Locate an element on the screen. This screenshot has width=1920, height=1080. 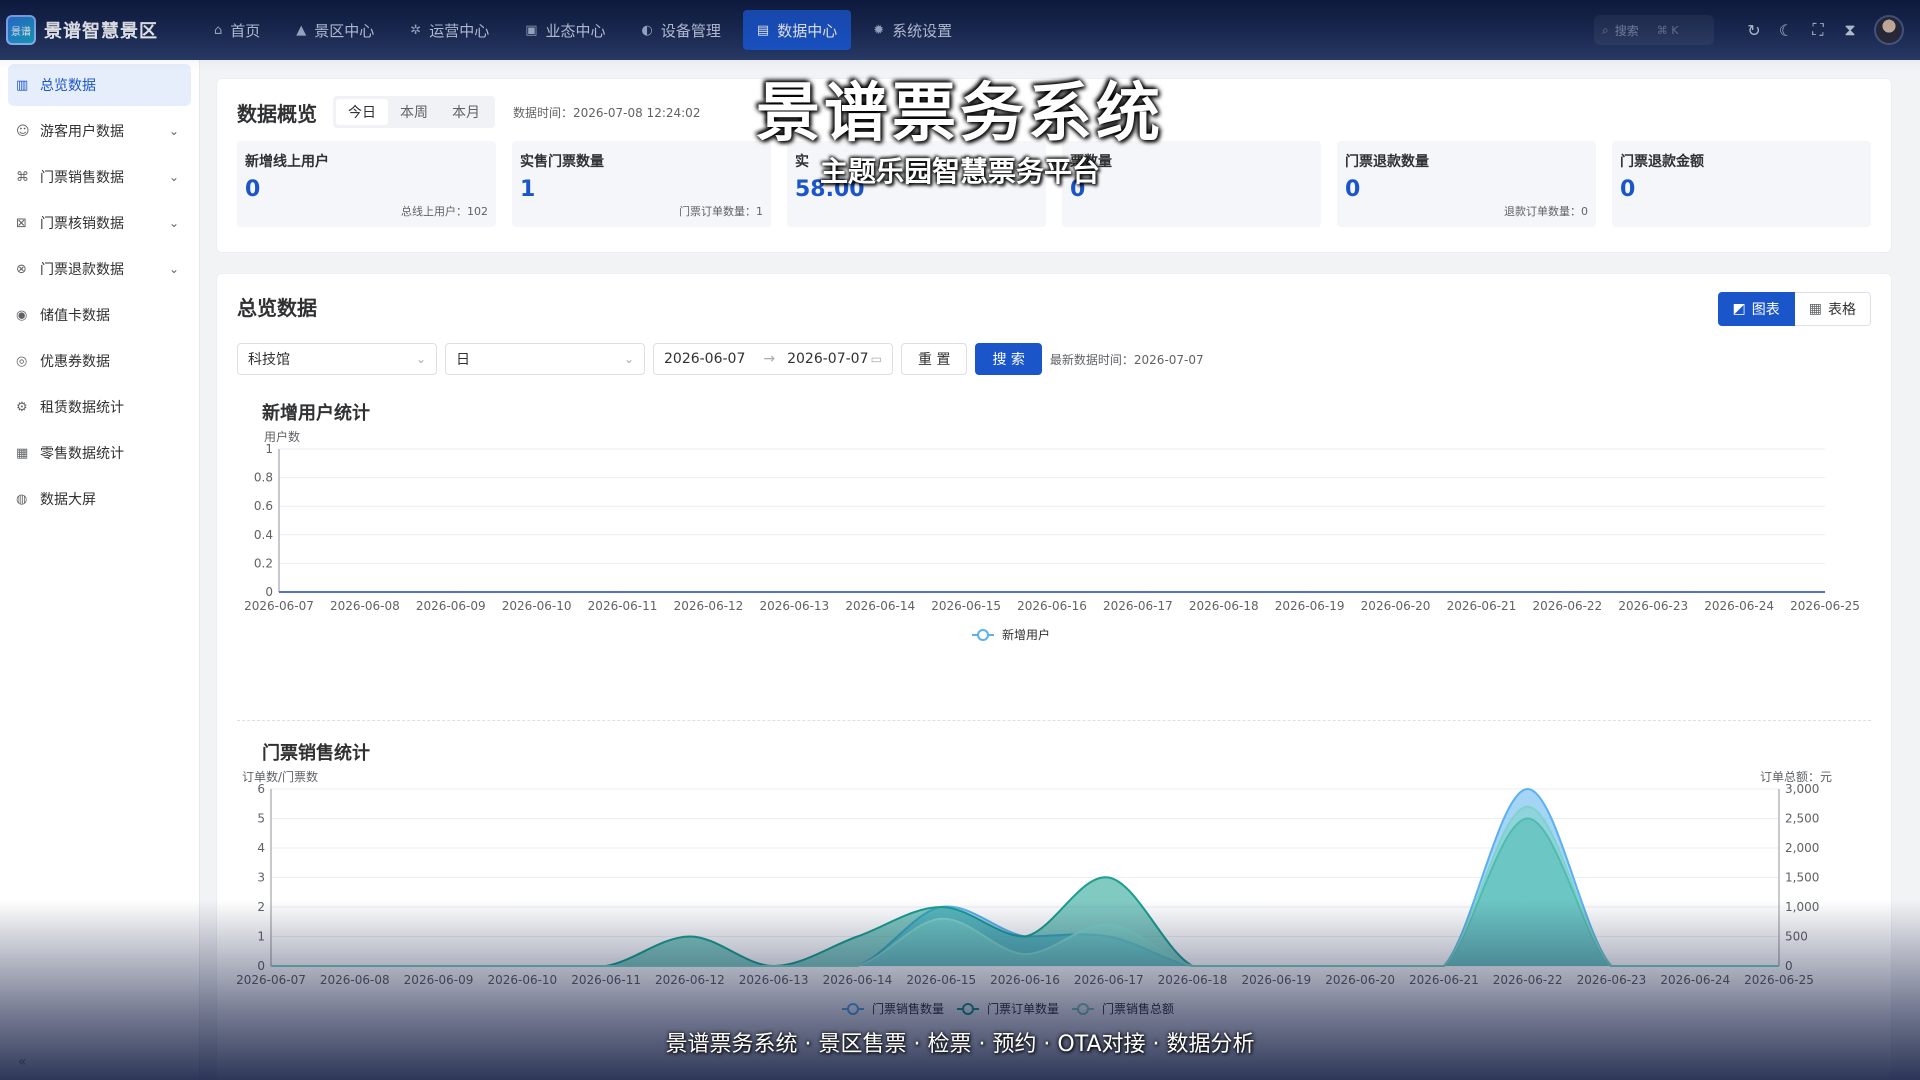
dark-mode-icon: ☾ is located at coordinates (1786, 30).